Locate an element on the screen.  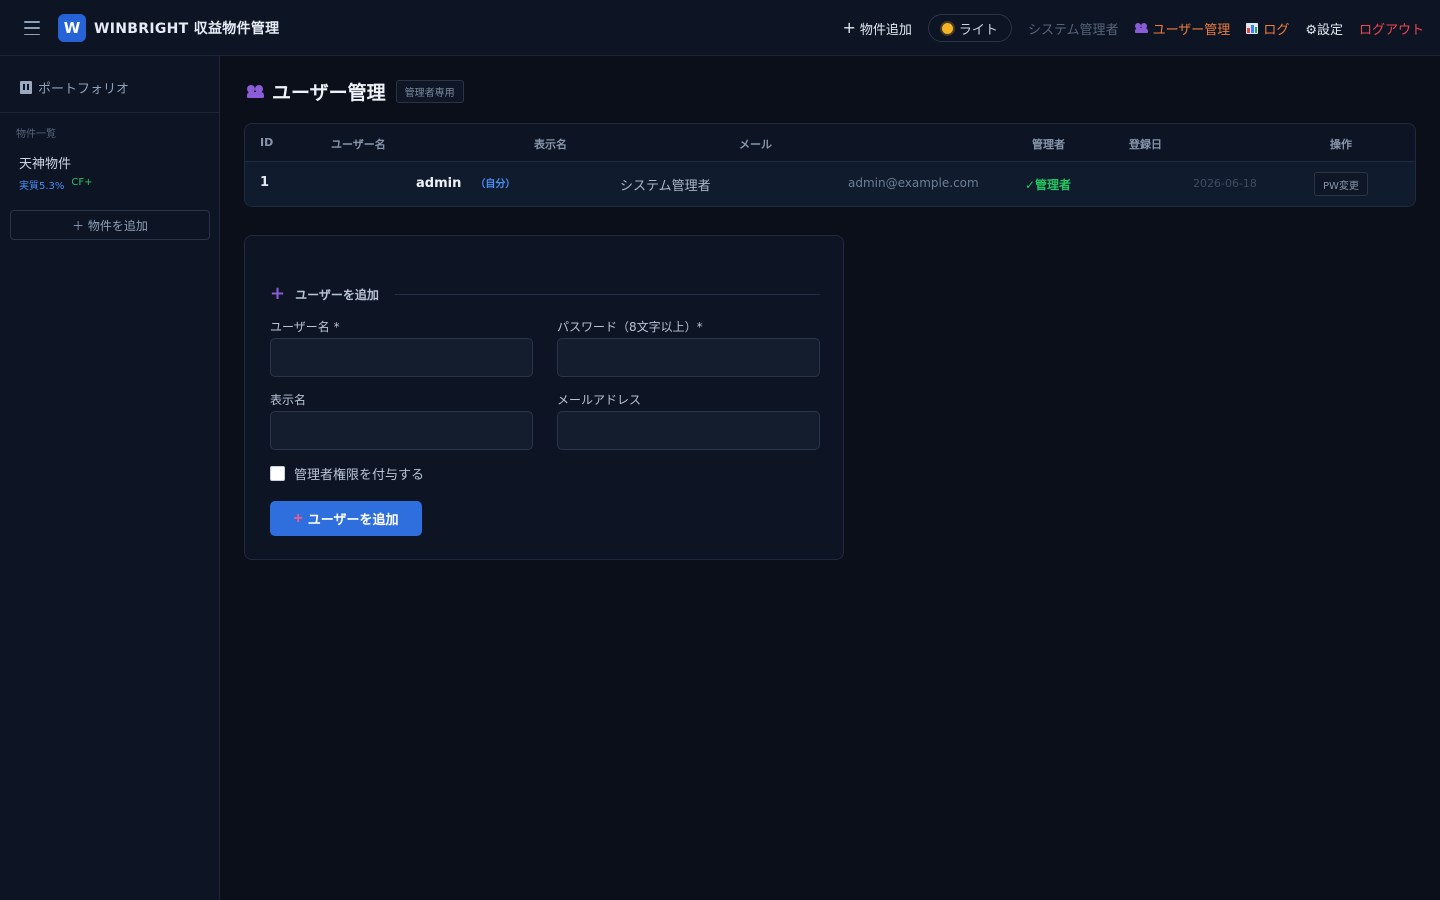
property-name: 天神物件 is located at coordinates (45, 164).